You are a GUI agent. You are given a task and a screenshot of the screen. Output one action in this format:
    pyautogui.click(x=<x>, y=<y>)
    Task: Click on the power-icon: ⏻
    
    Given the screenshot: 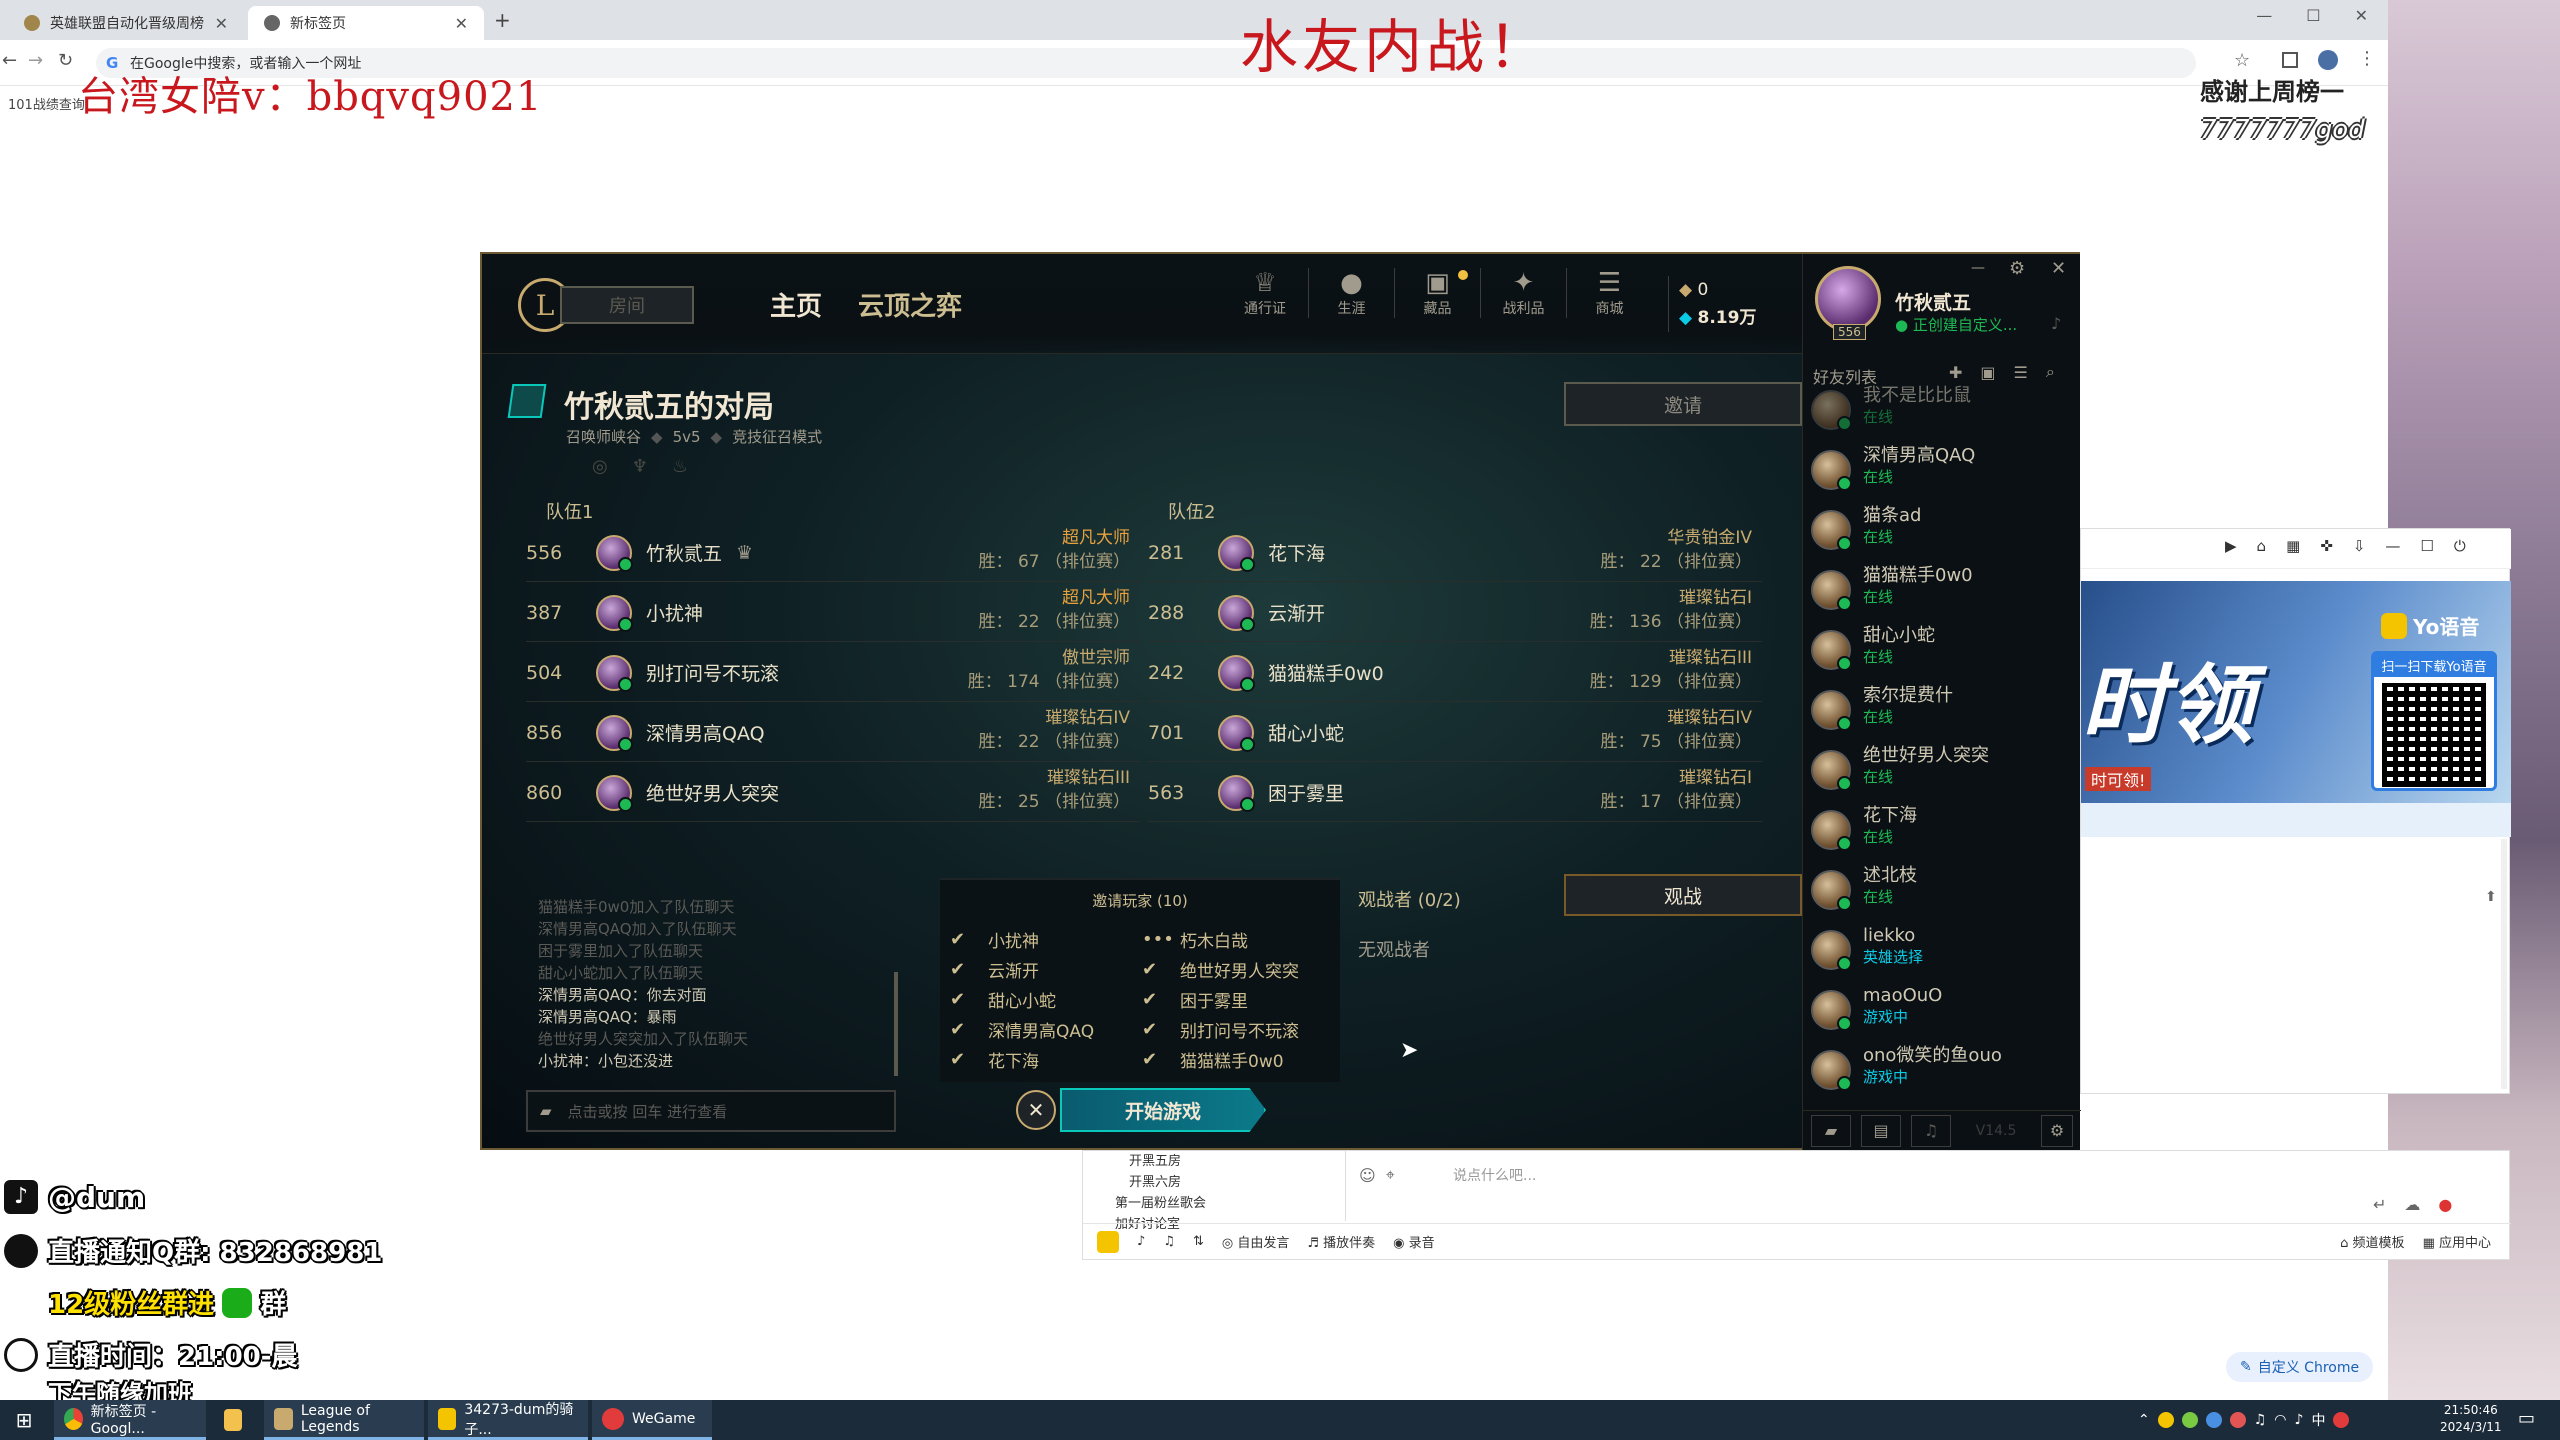 What is the action you would take?
    pyautogui.click(x=2460, y=546)
    